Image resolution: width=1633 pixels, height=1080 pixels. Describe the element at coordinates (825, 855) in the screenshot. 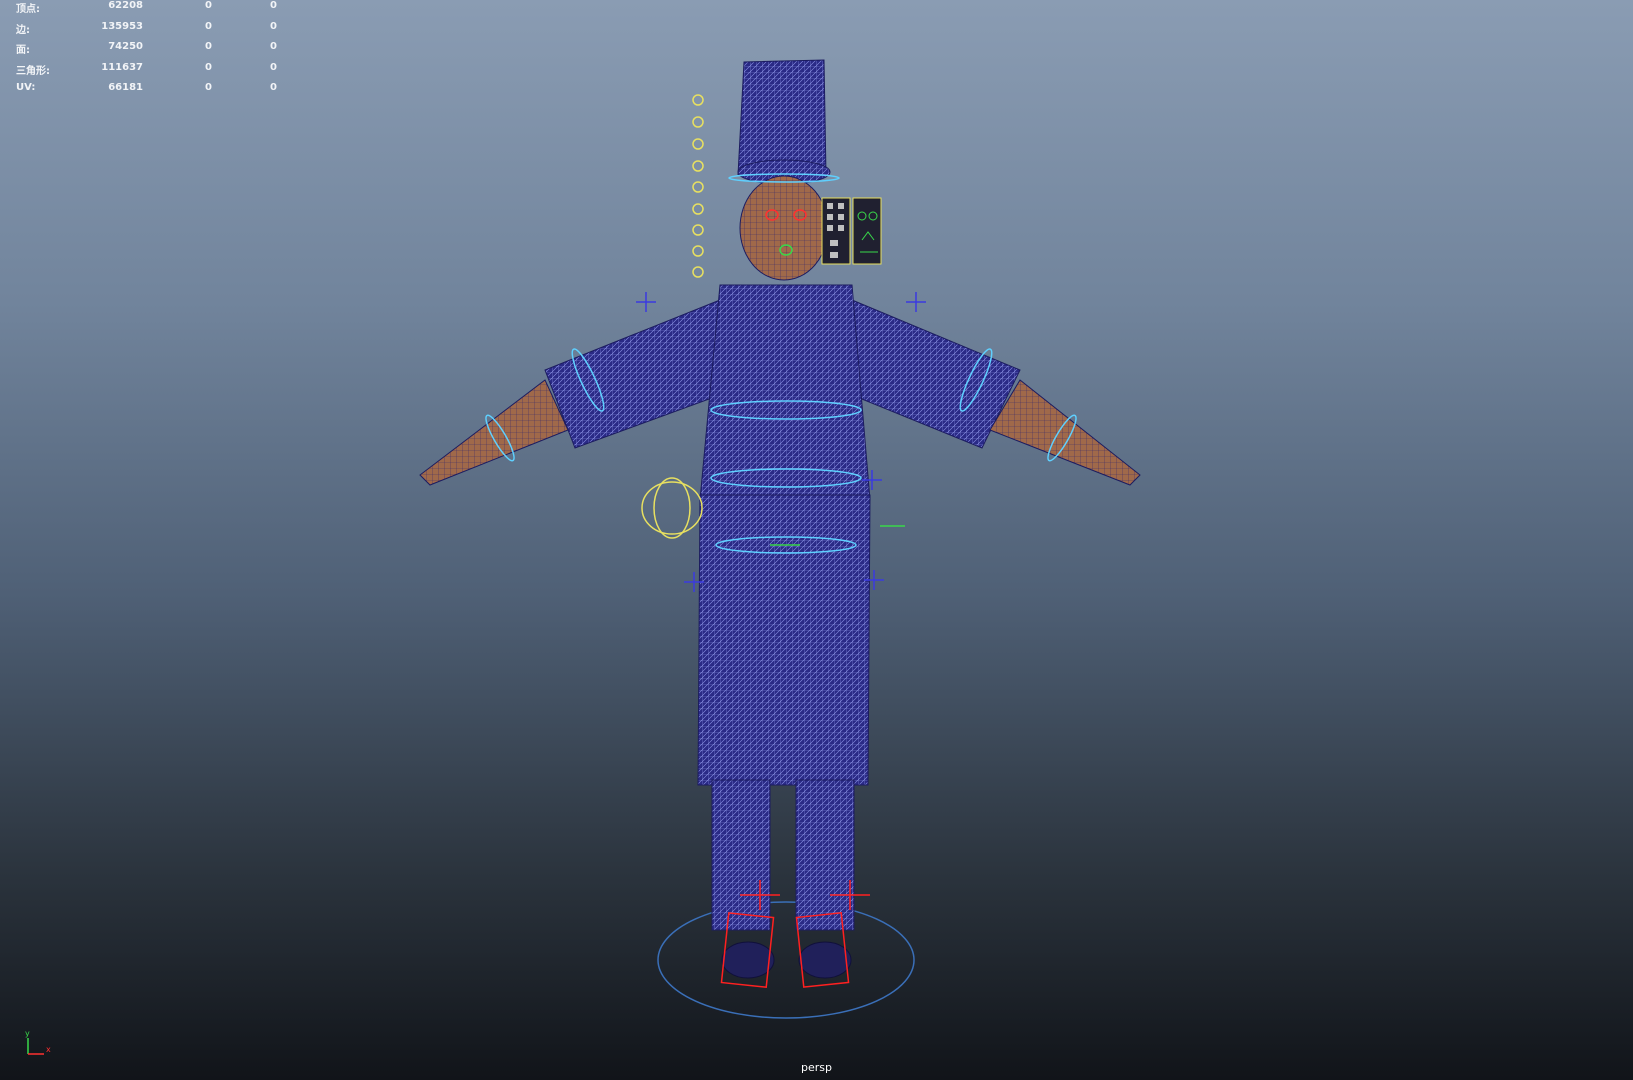

I see `right-leg-mesh` at that location.